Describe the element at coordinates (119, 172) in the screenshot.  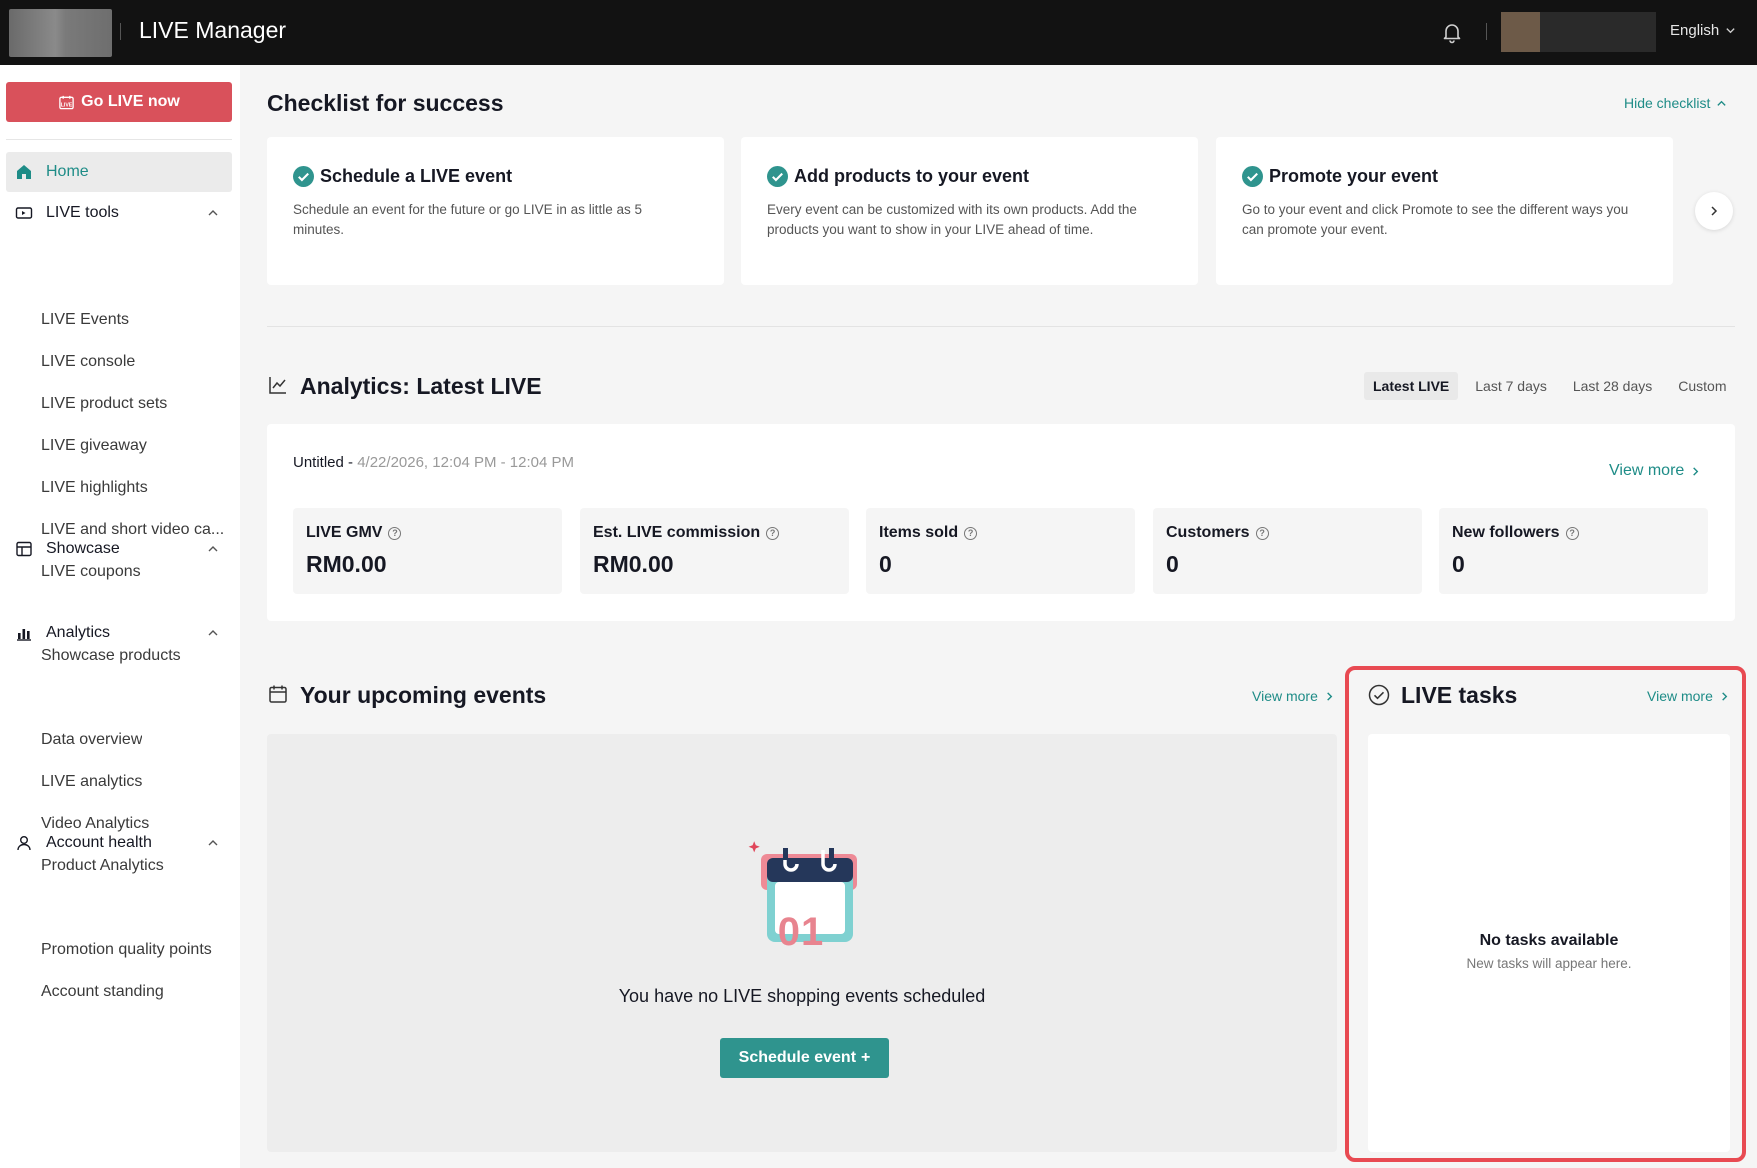
I see `sidebar-item-home: Home` at that location.